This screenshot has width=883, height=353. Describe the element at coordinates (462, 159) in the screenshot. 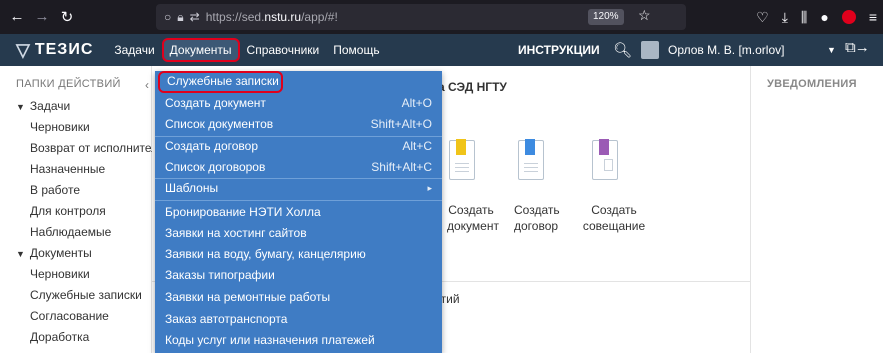

I see `document-icon` at that location.